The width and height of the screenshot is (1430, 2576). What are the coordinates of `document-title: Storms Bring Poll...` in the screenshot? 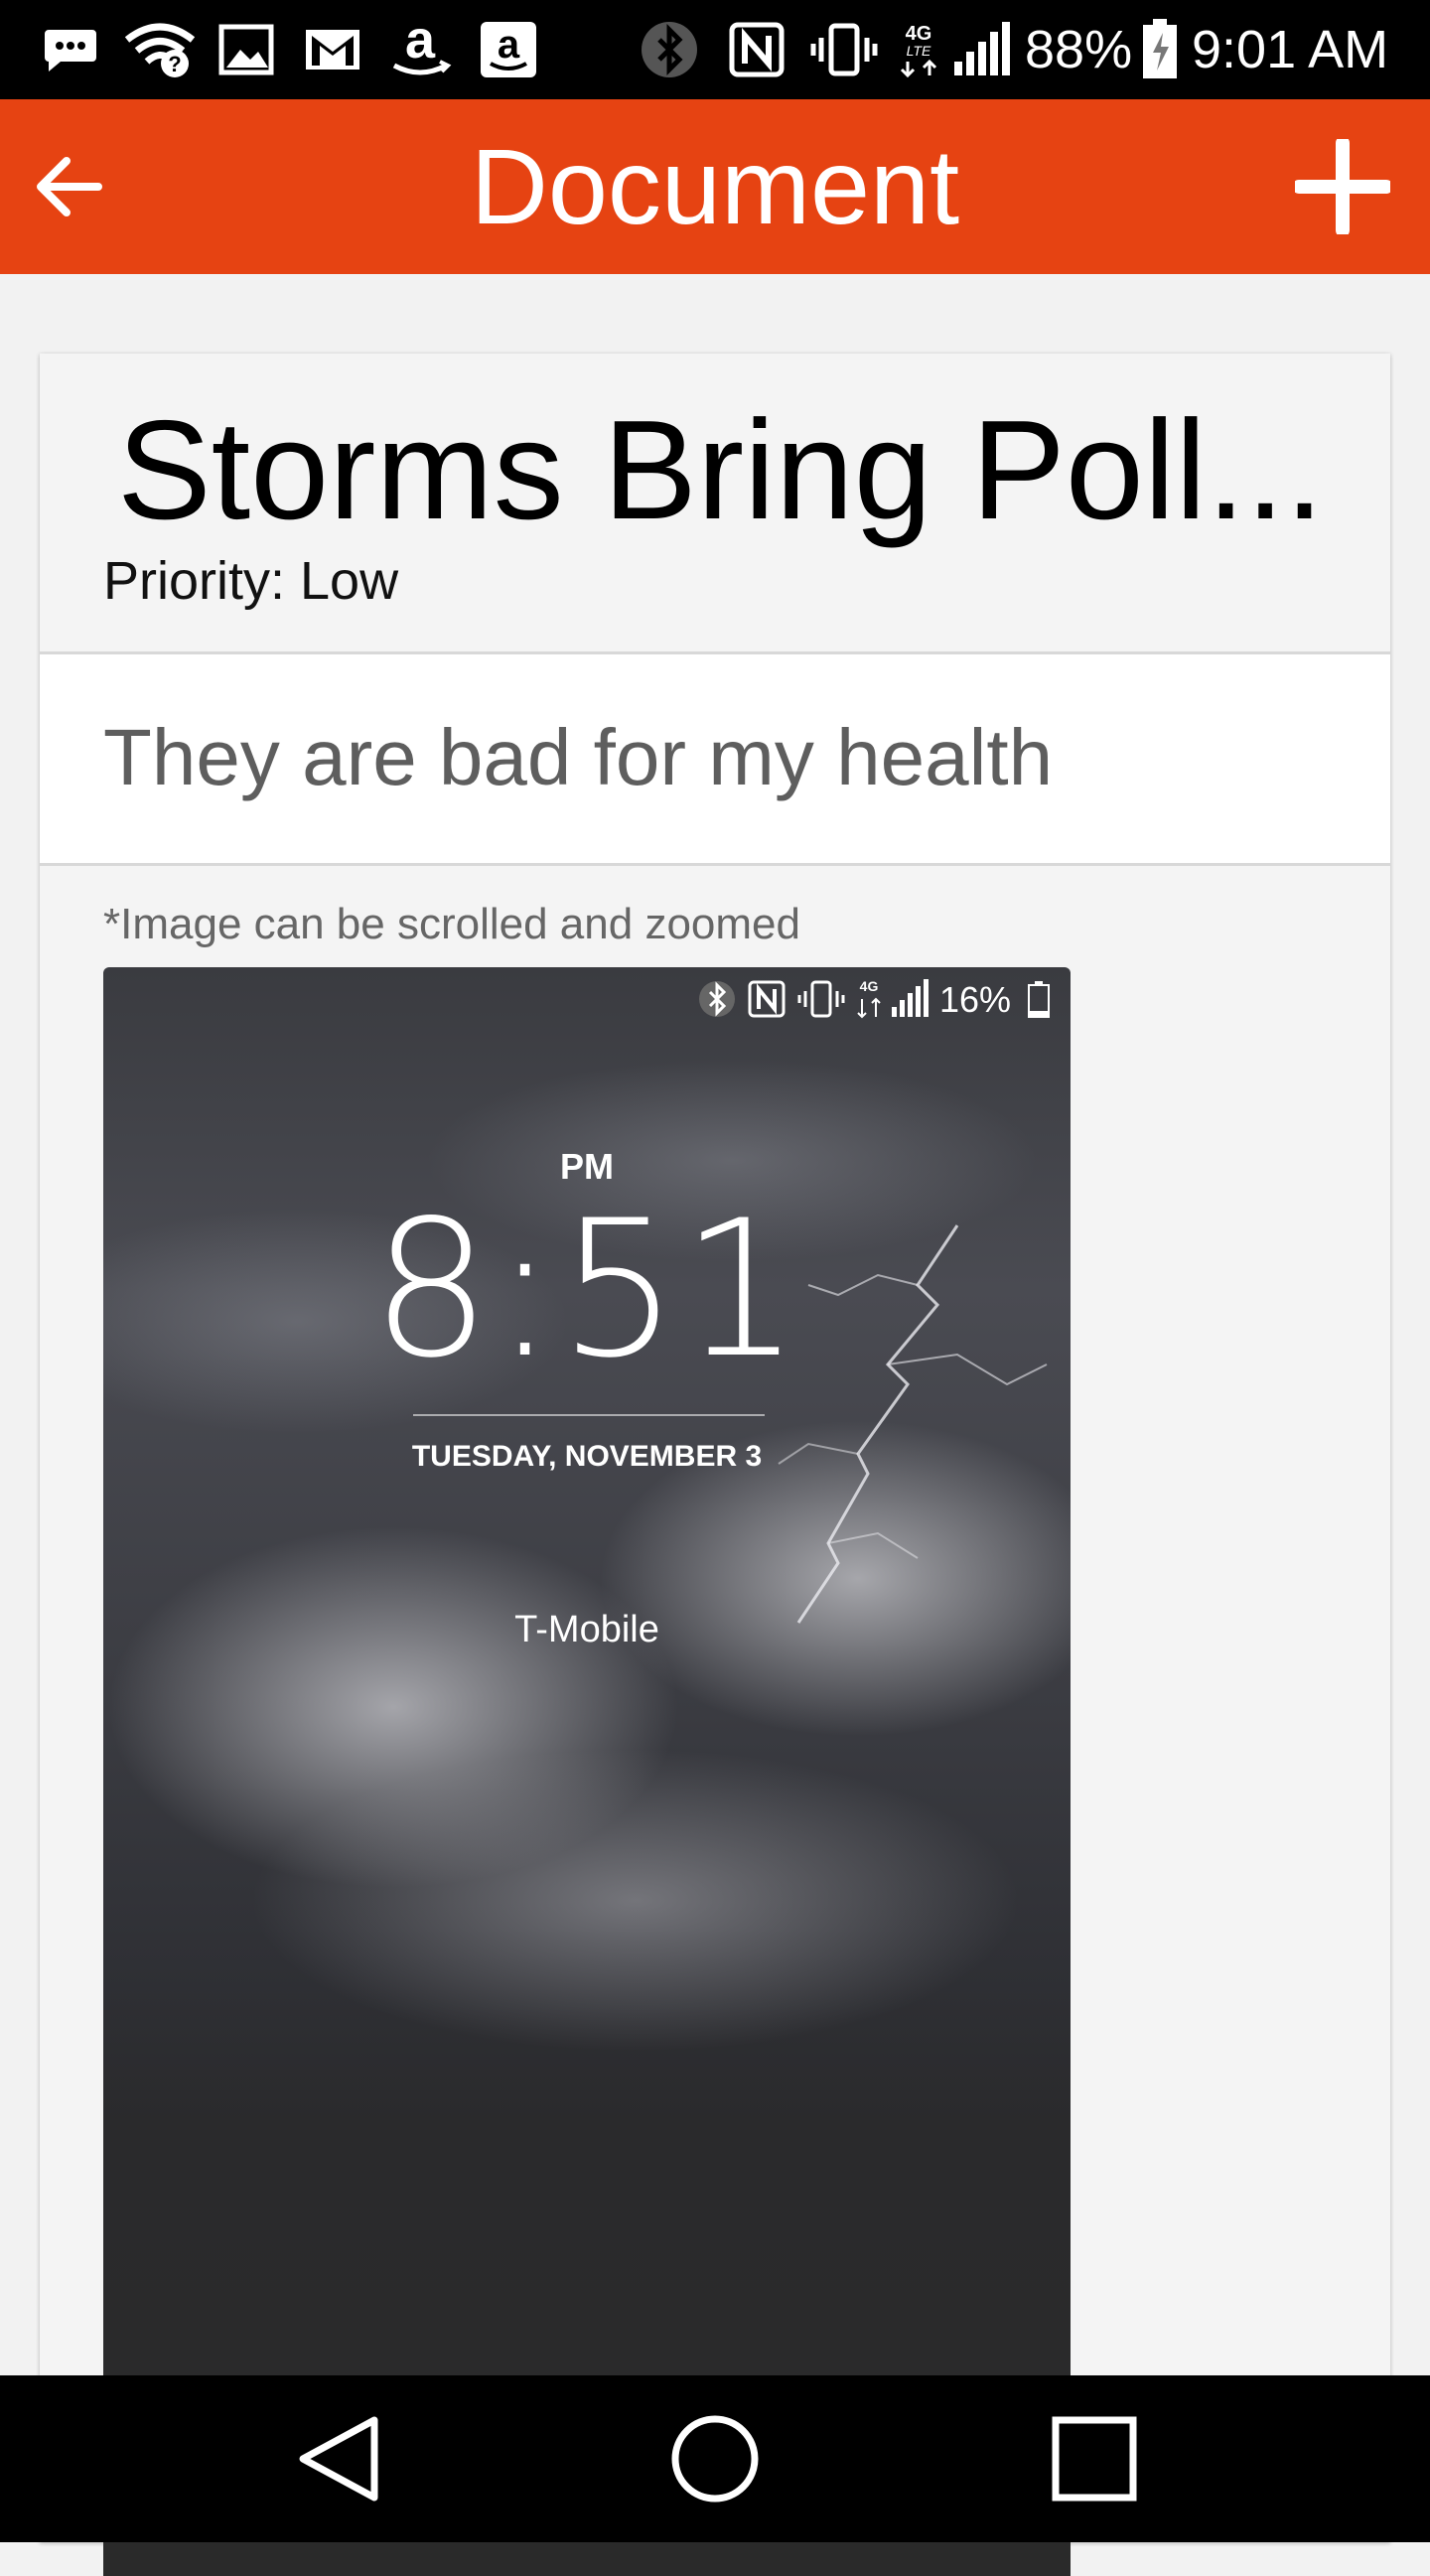 It's located at (721, 470).